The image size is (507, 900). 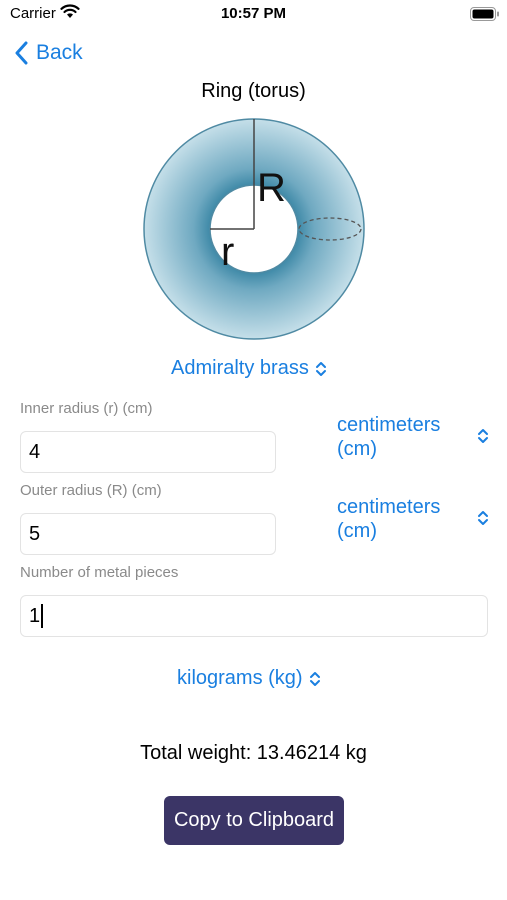 I want to click on shape-title: Ring (torus), so click(x=253, y=91).